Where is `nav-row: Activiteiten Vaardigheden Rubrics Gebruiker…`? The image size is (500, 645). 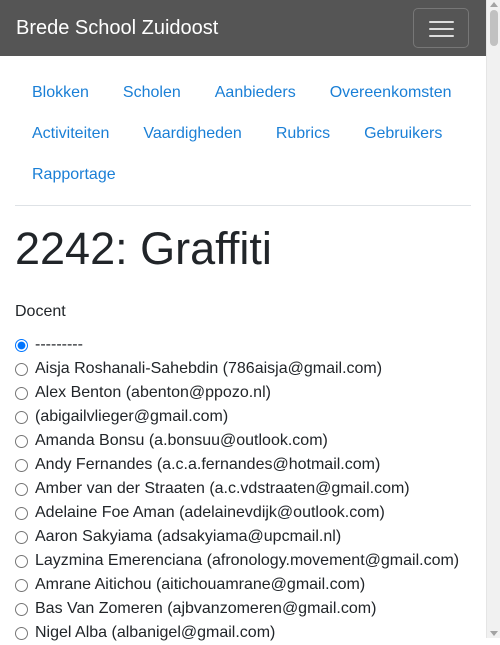 nav-row: Activiteiten Vaardigheden Rubrics Gebruiker… is located at coordinates (243, 133).